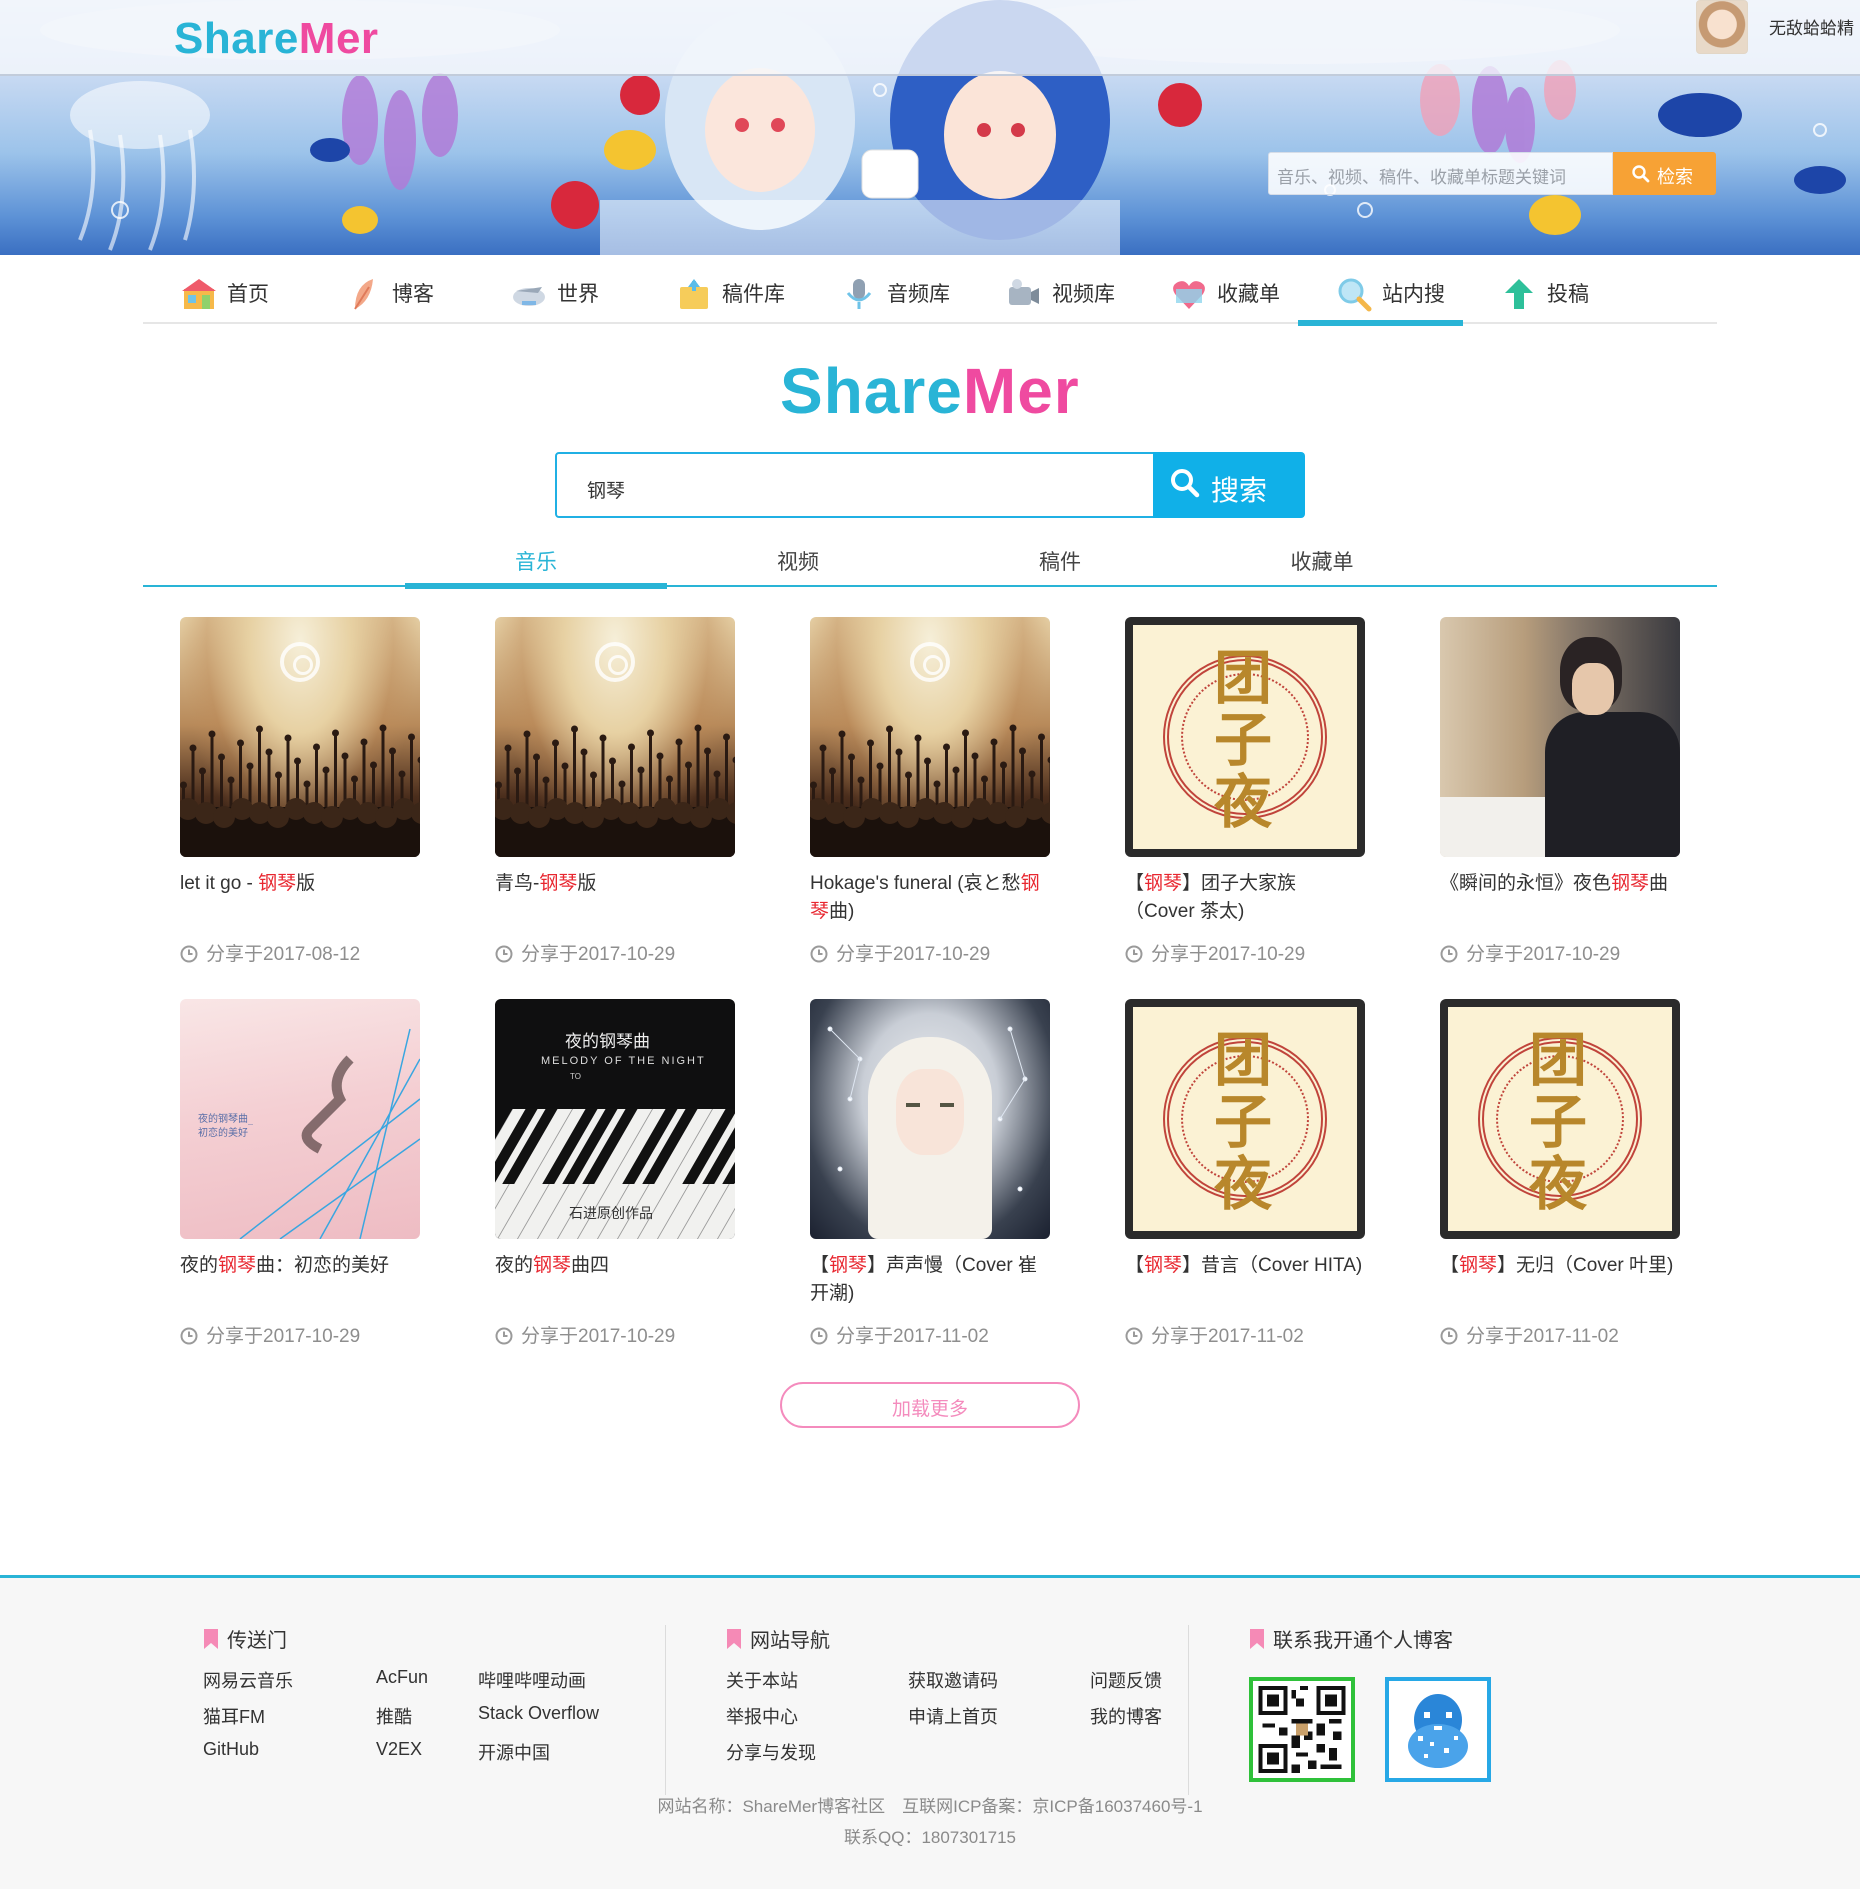 The height and width of the screenshot is (1889, 1860). I want to click on site-logo: ShareMer, so click(276, 39).